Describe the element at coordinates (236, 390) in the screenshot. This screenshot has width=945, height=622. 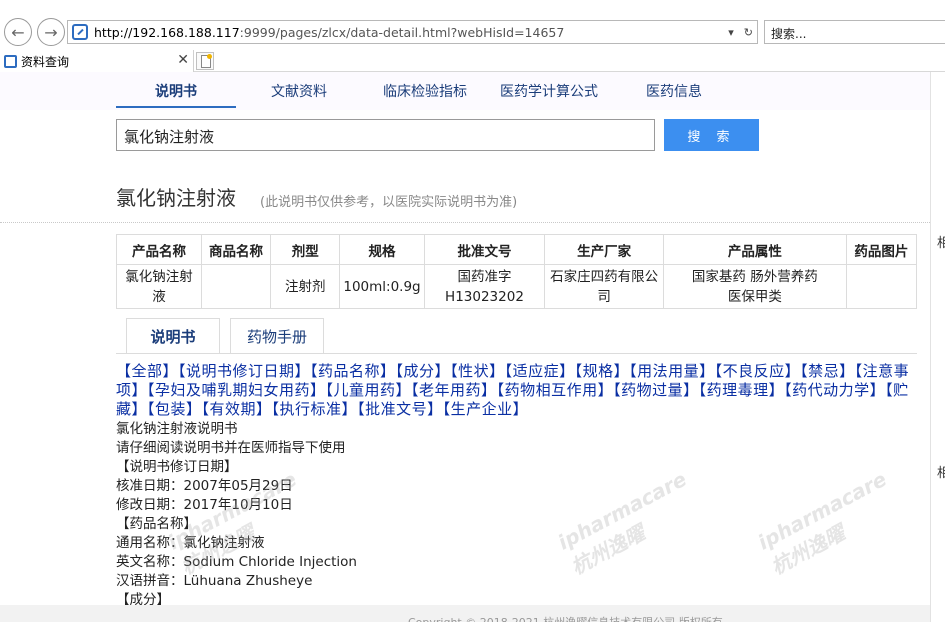
I see `section-link: 【孕妇及哺乳期妇女用药】` at that location.